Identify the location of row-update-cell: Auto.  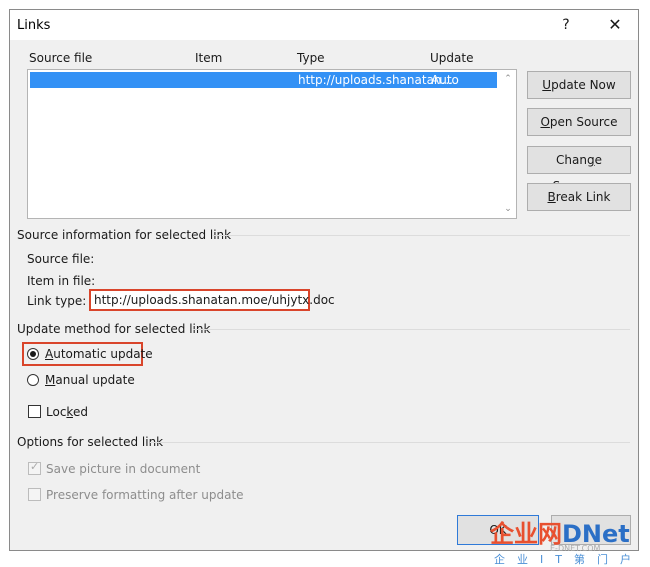
(445, 80).